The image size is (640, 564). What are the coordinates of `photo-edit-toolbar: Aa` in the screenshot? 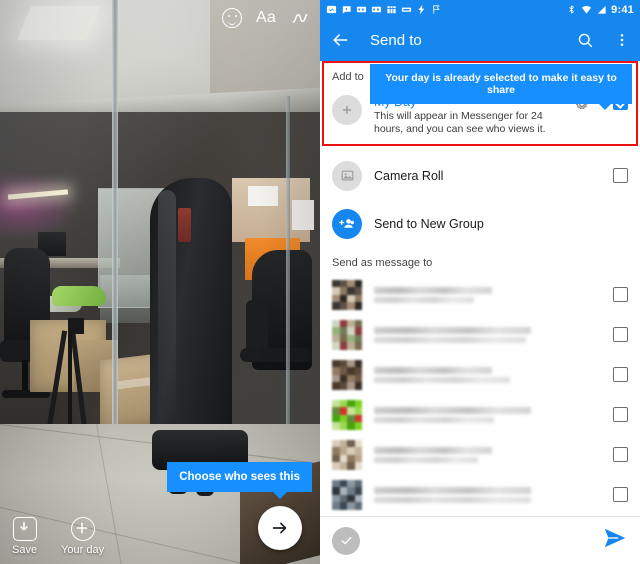 It's located at (266, 18).